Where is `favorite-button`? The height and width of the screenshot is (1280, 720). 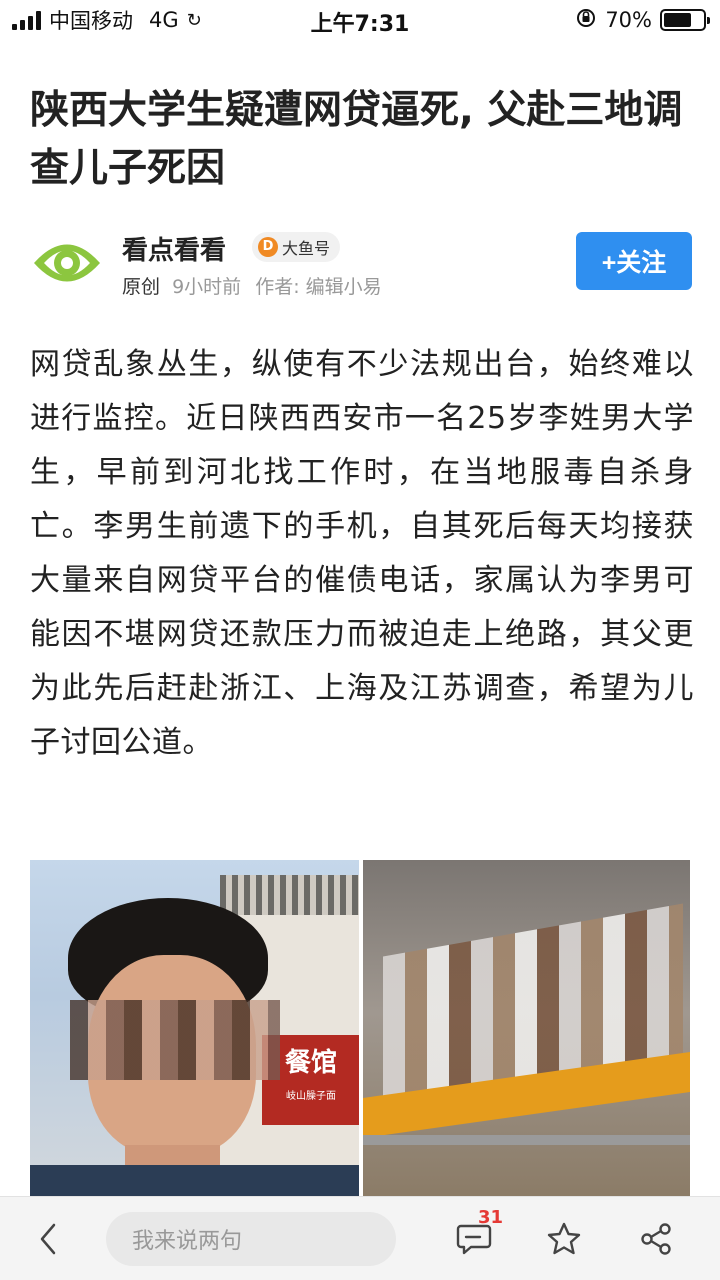
favorite-button is located at coordinates (564, 1239).